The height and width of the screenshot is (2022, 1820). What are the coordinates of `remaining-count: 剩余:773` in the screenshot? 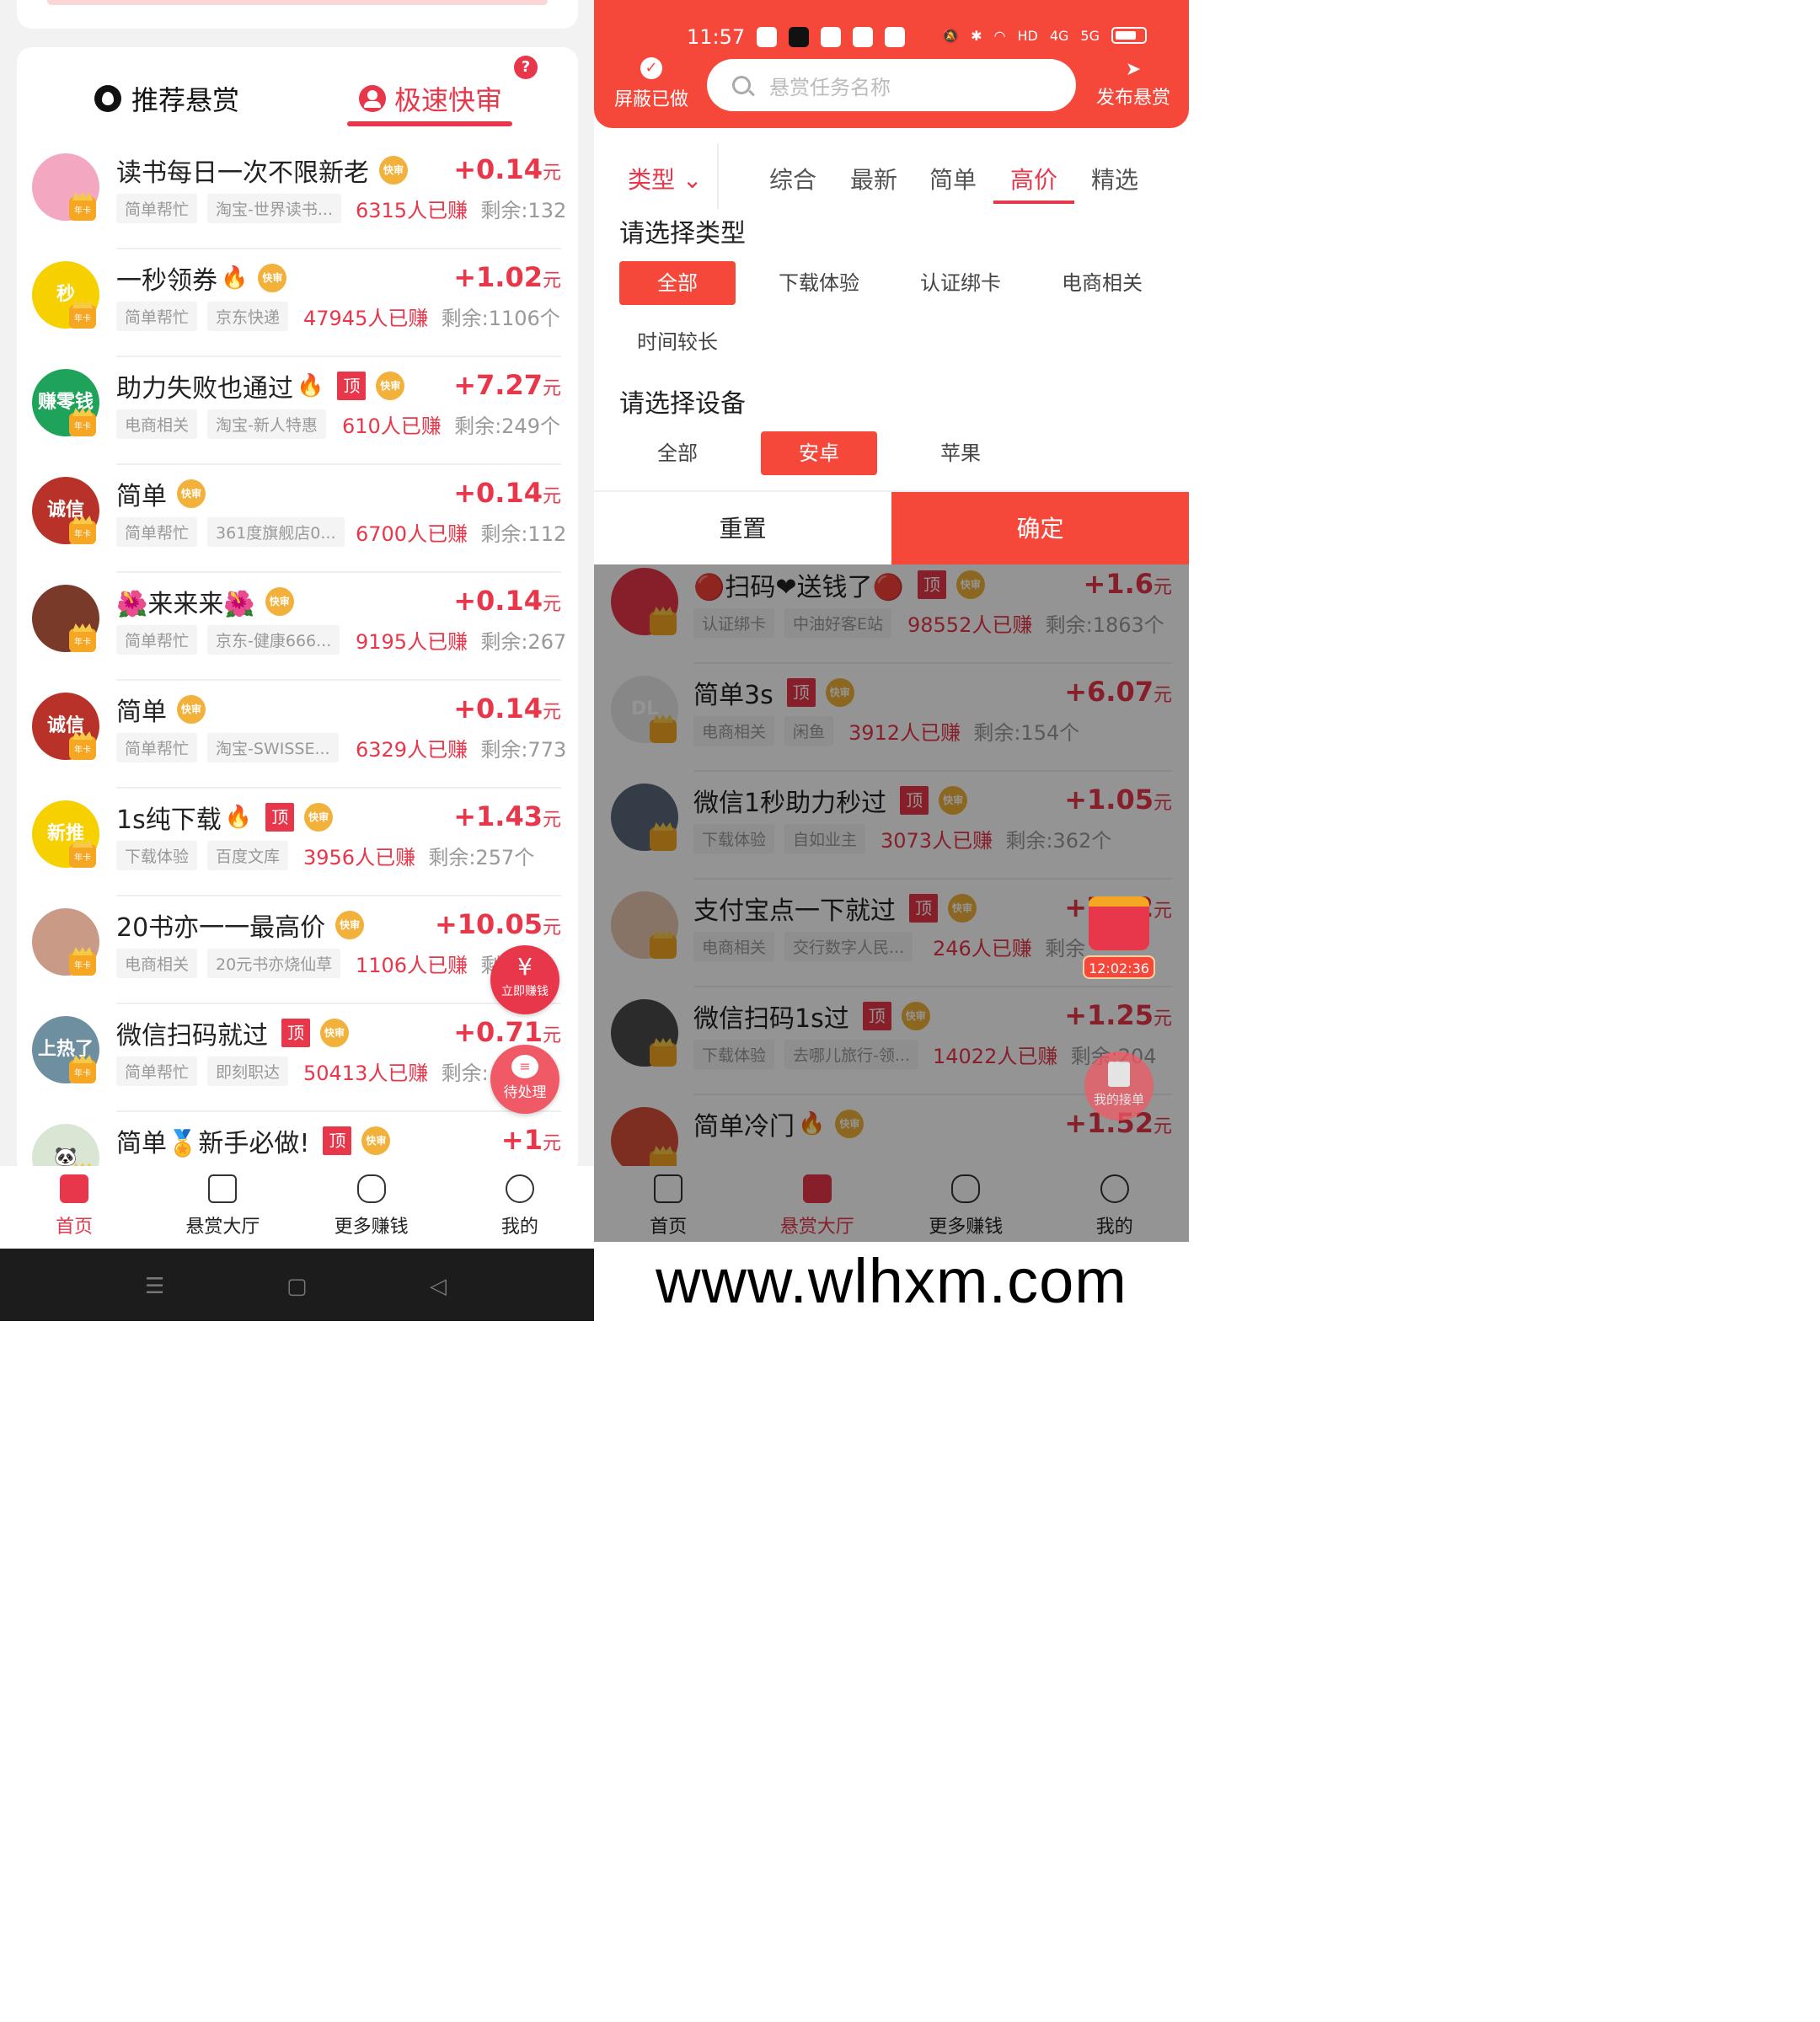 It's located at (523, 750).